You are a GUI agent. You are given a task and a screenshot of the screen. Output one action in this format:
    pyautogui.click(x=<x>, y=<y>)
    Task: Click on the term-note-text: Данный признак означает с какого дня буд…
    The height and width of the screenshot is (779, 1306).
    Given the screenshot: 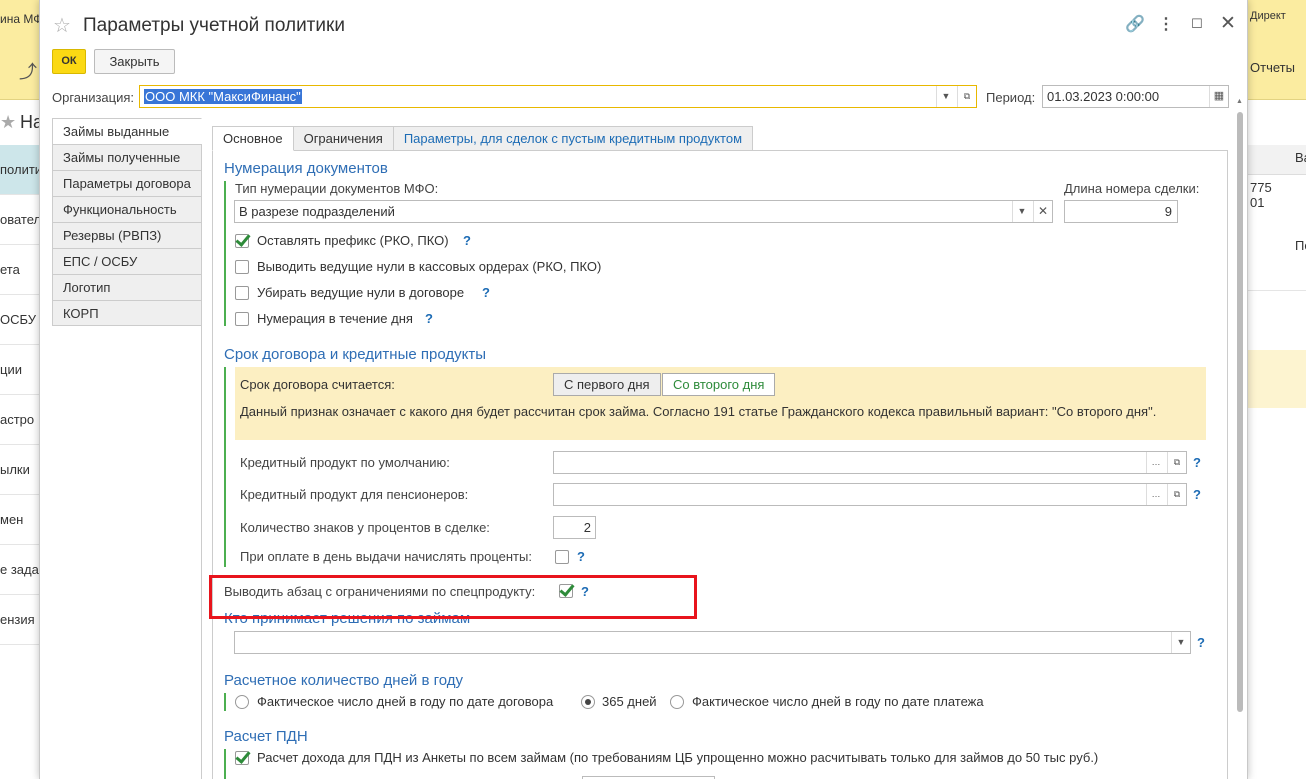 What is the action you would take?
    pyautogui.click(x=698, y=411)
    